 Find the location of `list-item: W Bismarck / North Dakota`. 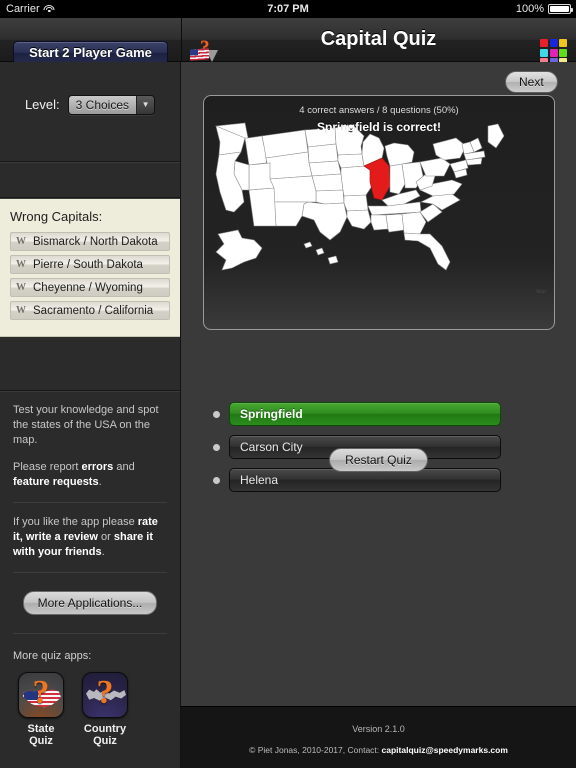

list-item: W Bismarck / North Dakota is located at coordinates (90, 241).